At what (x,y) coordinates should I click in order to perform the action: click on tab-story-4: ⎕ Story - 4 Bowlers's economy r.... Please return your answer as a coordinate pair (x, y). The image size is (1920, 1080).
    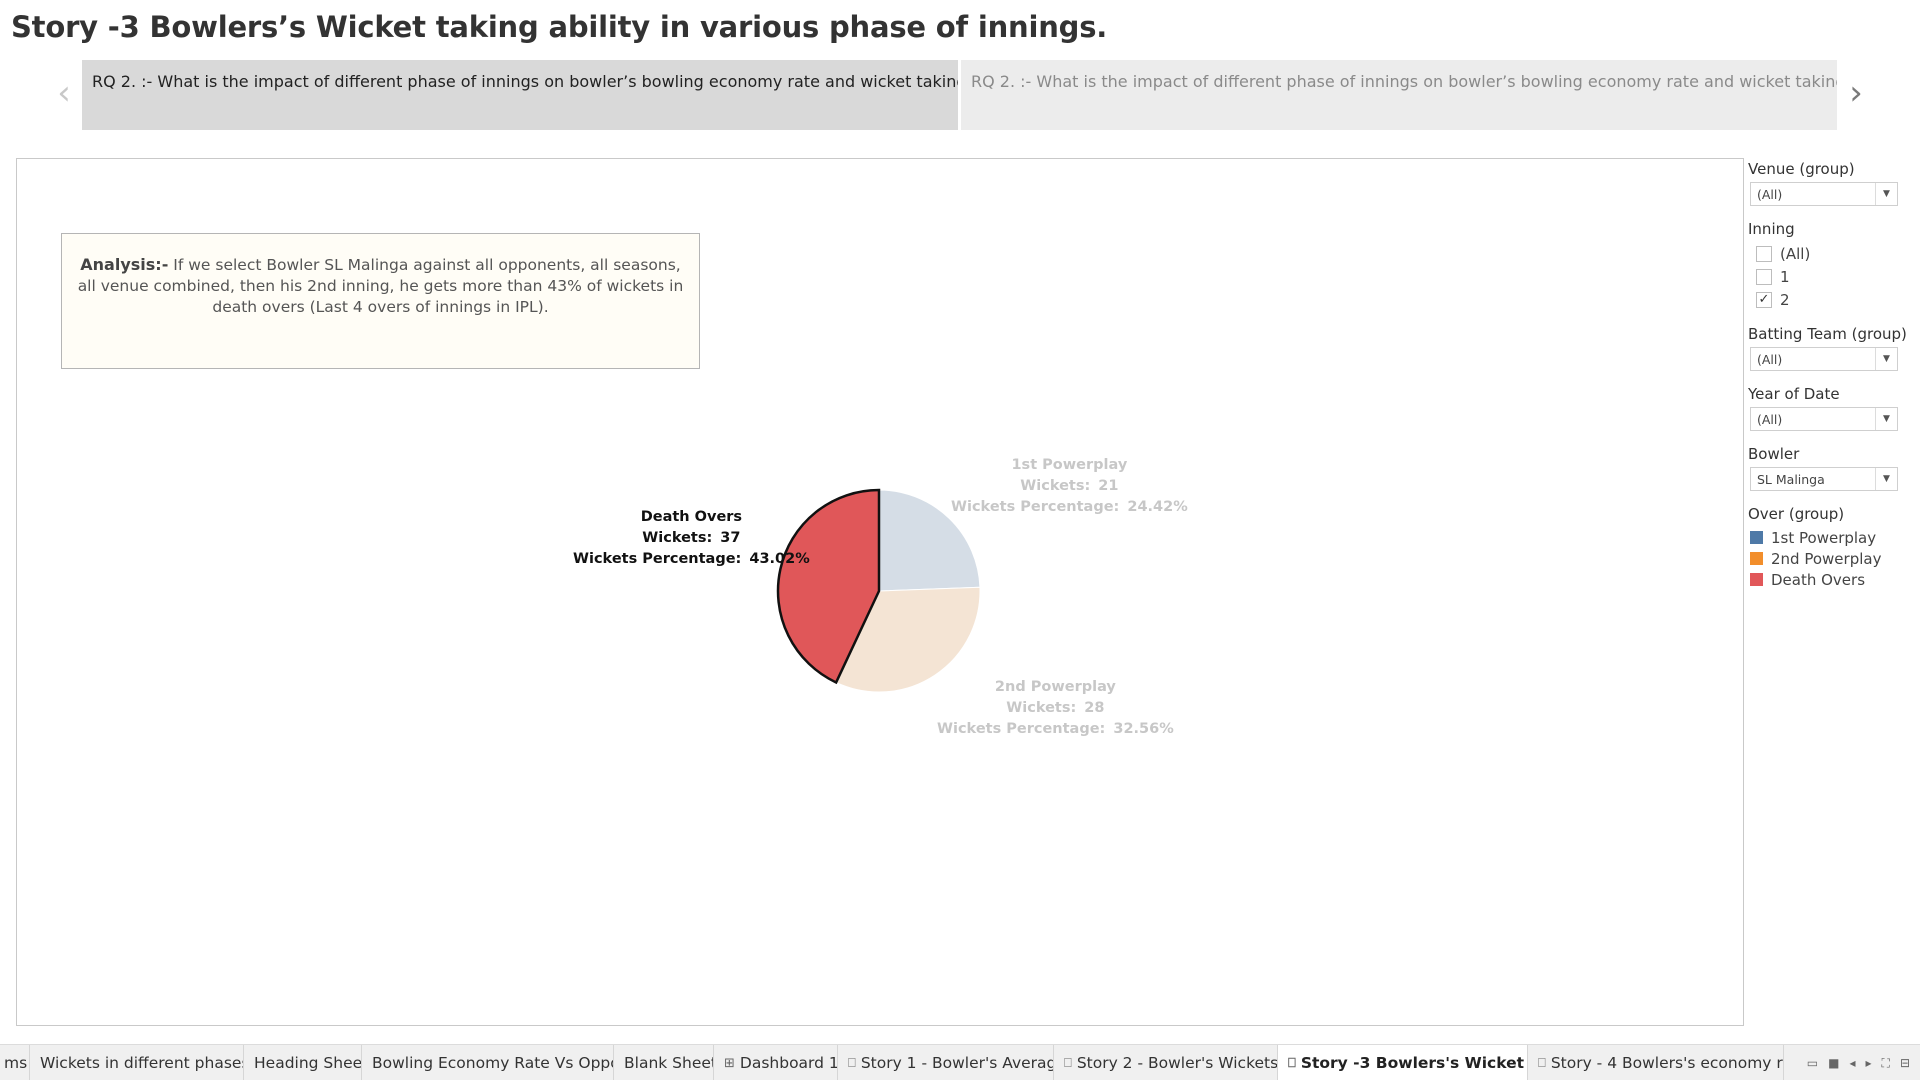
    Looking at the image, I should click on (1656, 1062).